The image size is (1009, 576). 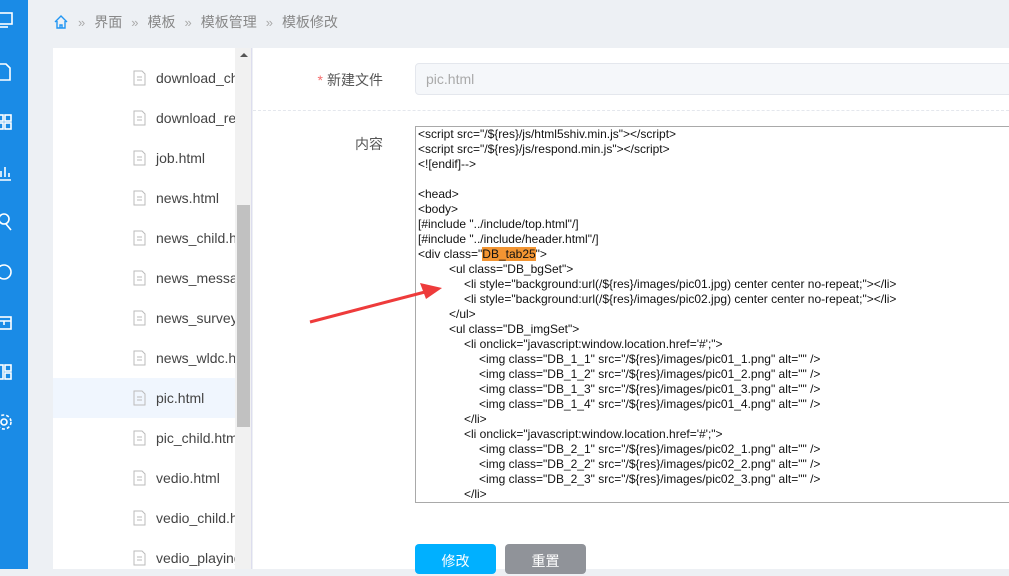 I want to click on file-name: vedio_child.html, so click(x=195, y=518).